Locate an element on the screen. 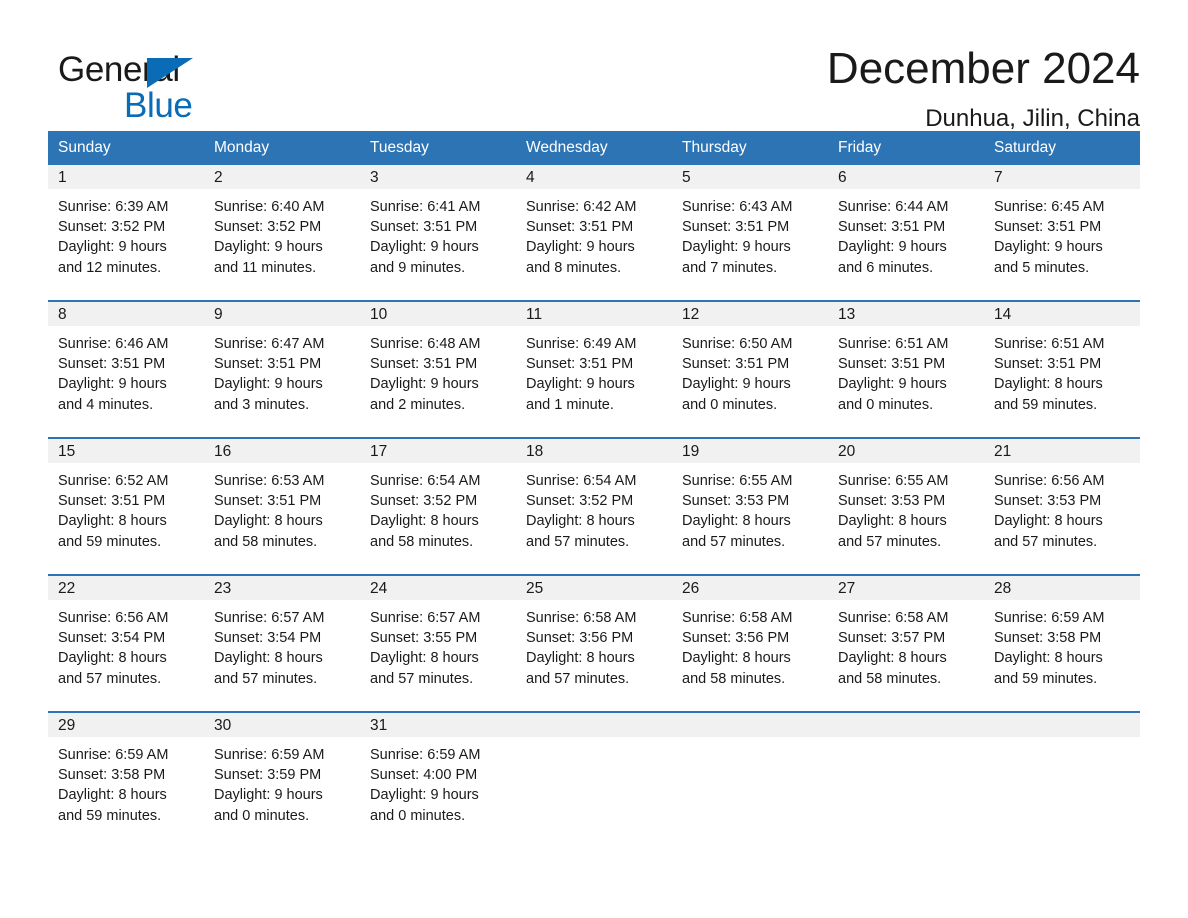 This screenshot has width=1188, height=918. sunset-text: Sunset: 3:56 PM is located at coordinates (580, 638).